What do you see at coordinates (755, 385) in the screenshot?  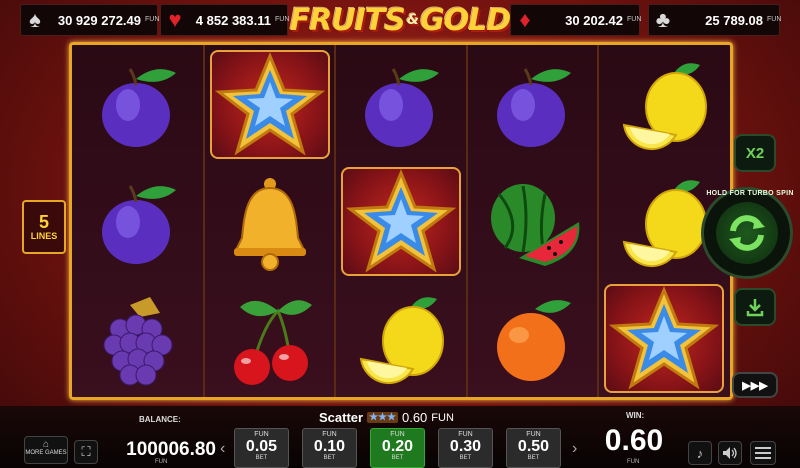 I see `autoplay-button: ▶▶▶` at bounding box center [755, 385].